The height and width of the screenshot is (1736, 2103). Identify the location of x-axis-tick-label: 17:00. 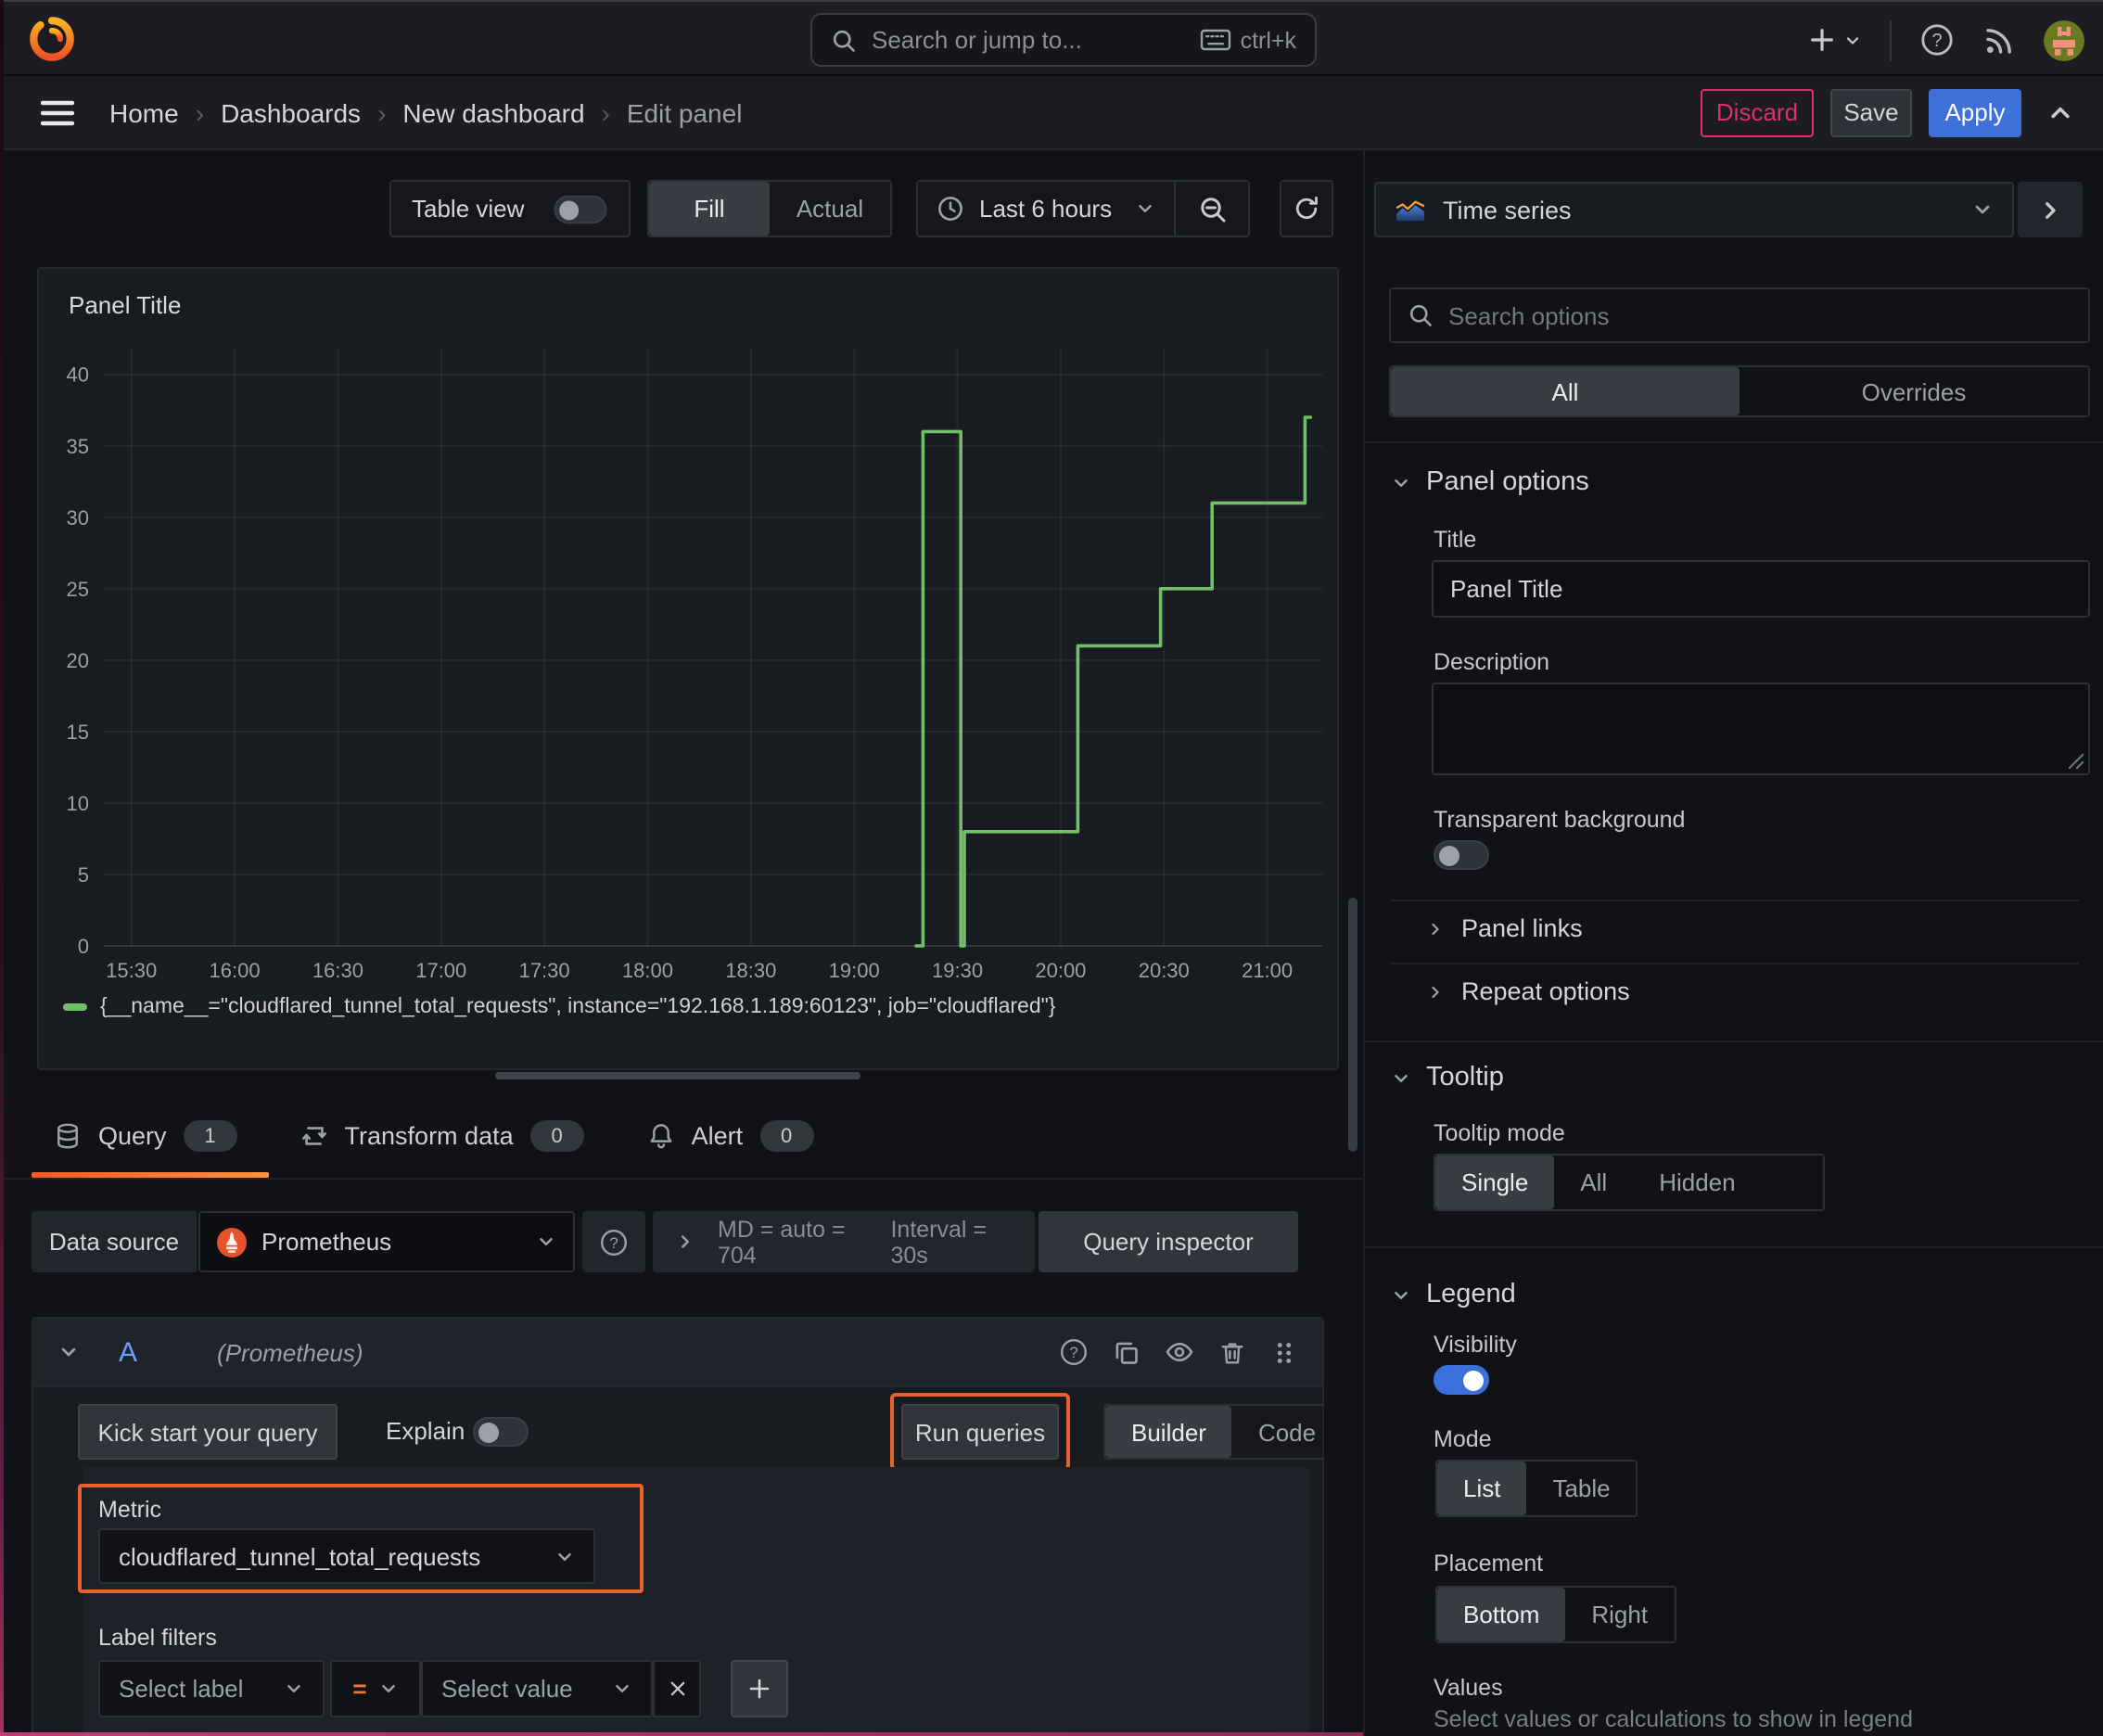
(440, 971).